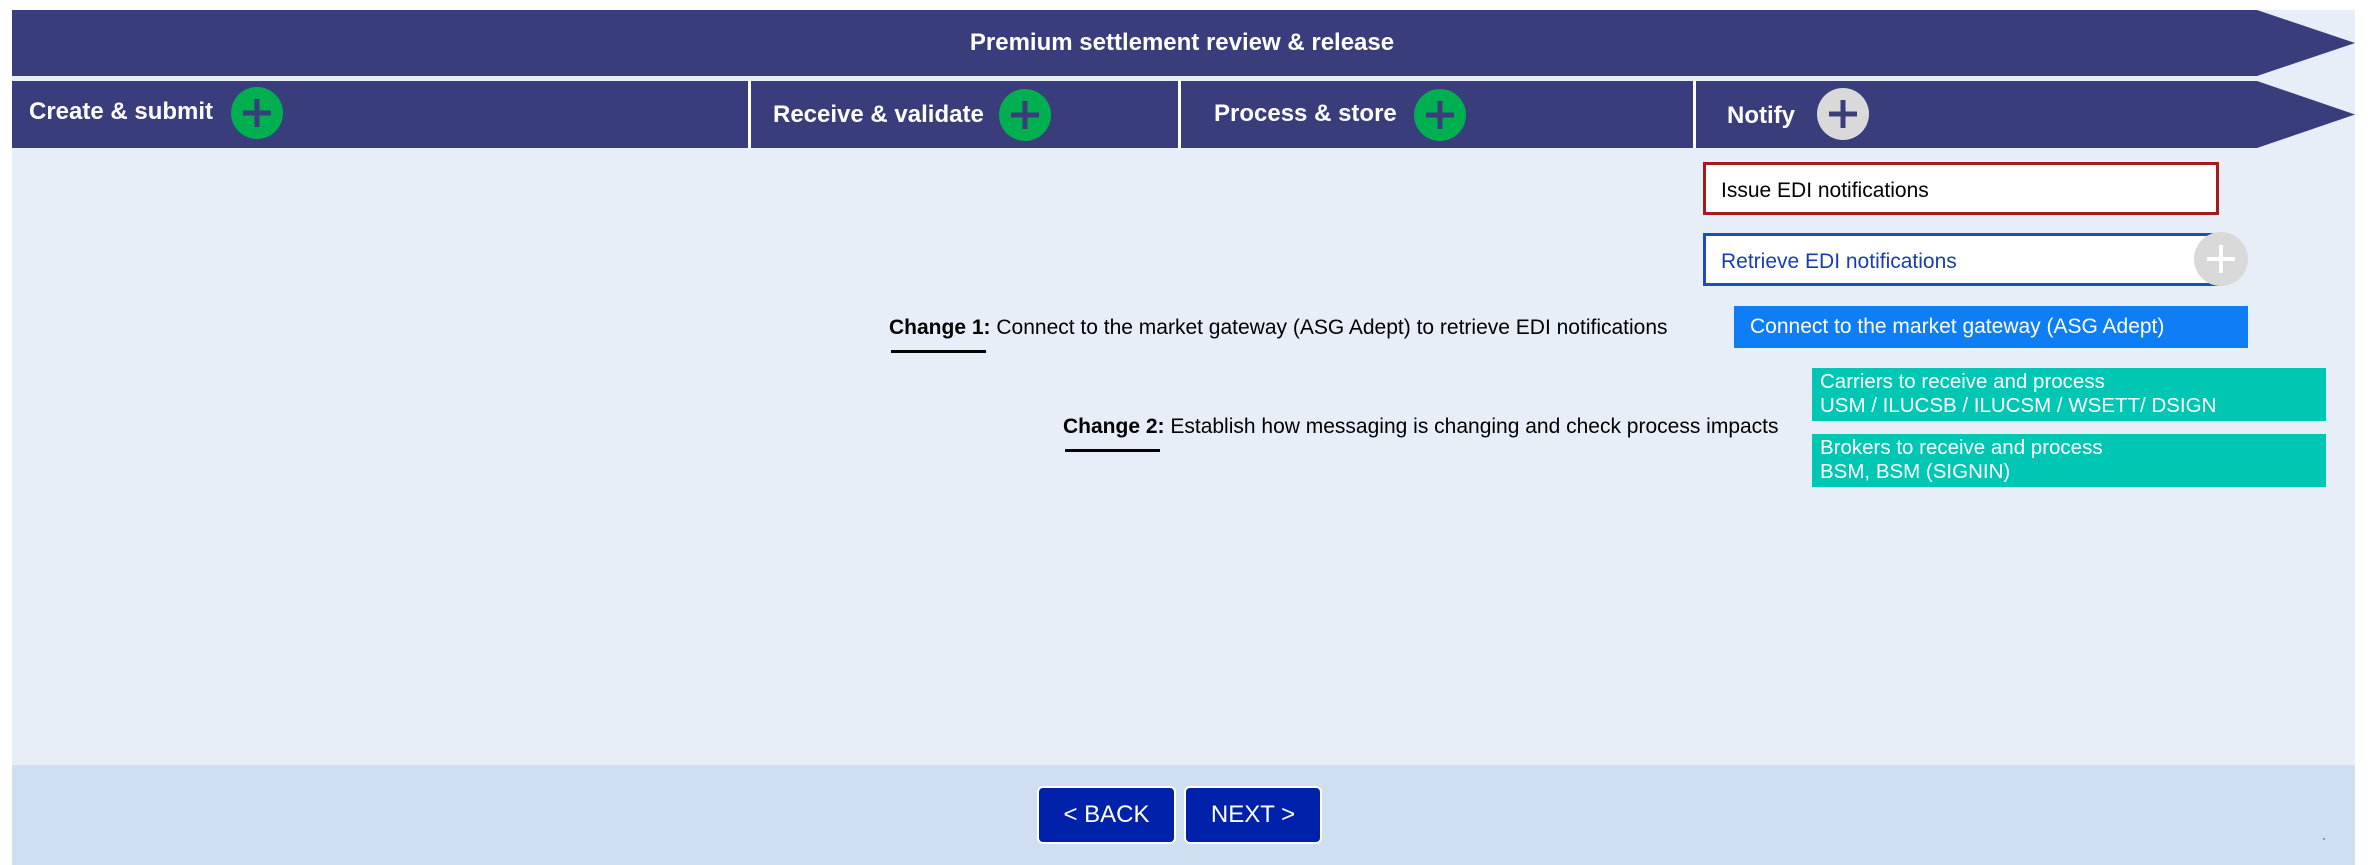 The width and height of the screenshot is (2369, 865). Describe the element at coordinates (1112, 450) in the screenshot. I see `change-2-underline` at that location.